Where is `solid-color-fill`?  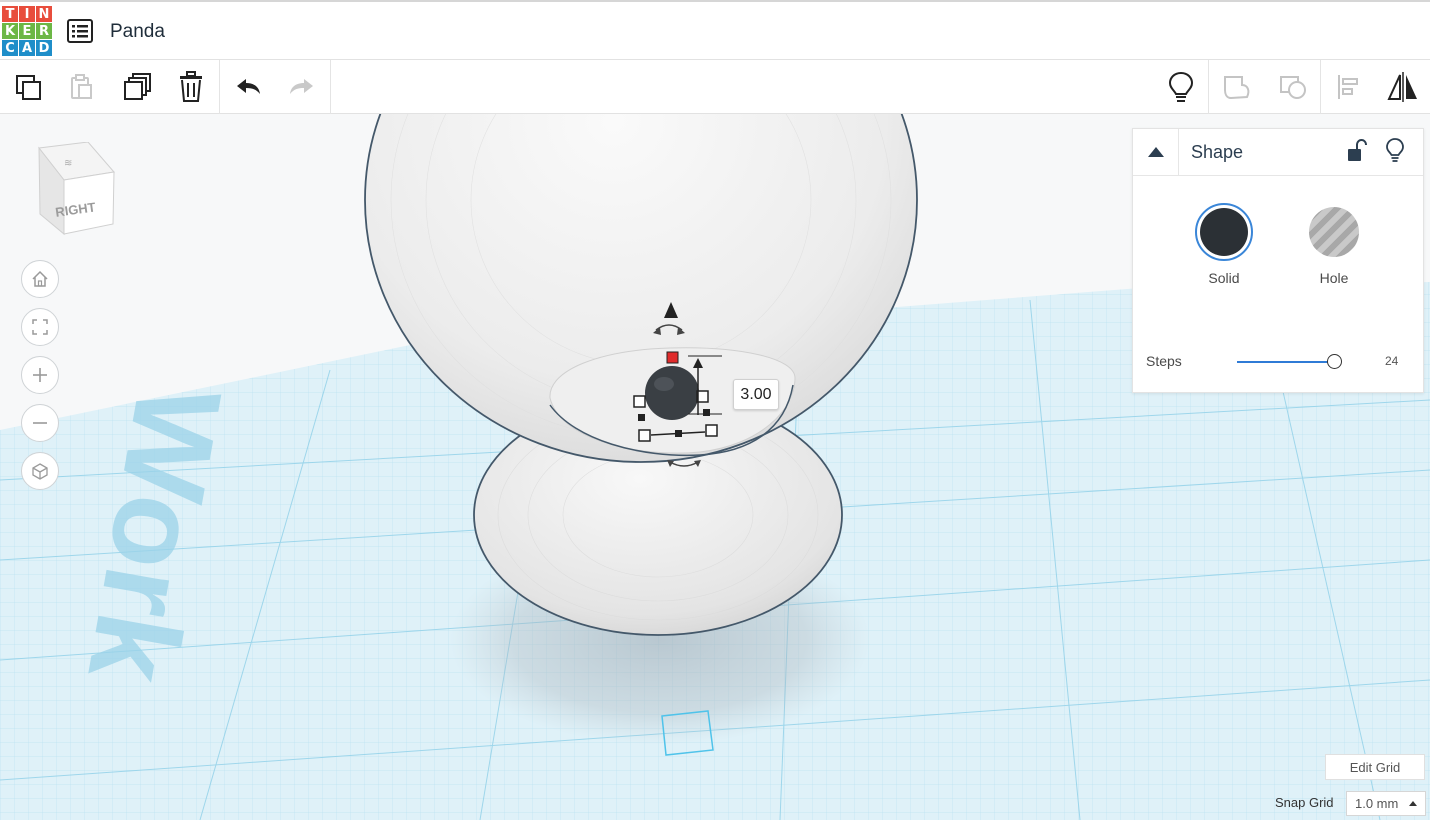
solid-color-fill is located at coordinates (1224, 232).